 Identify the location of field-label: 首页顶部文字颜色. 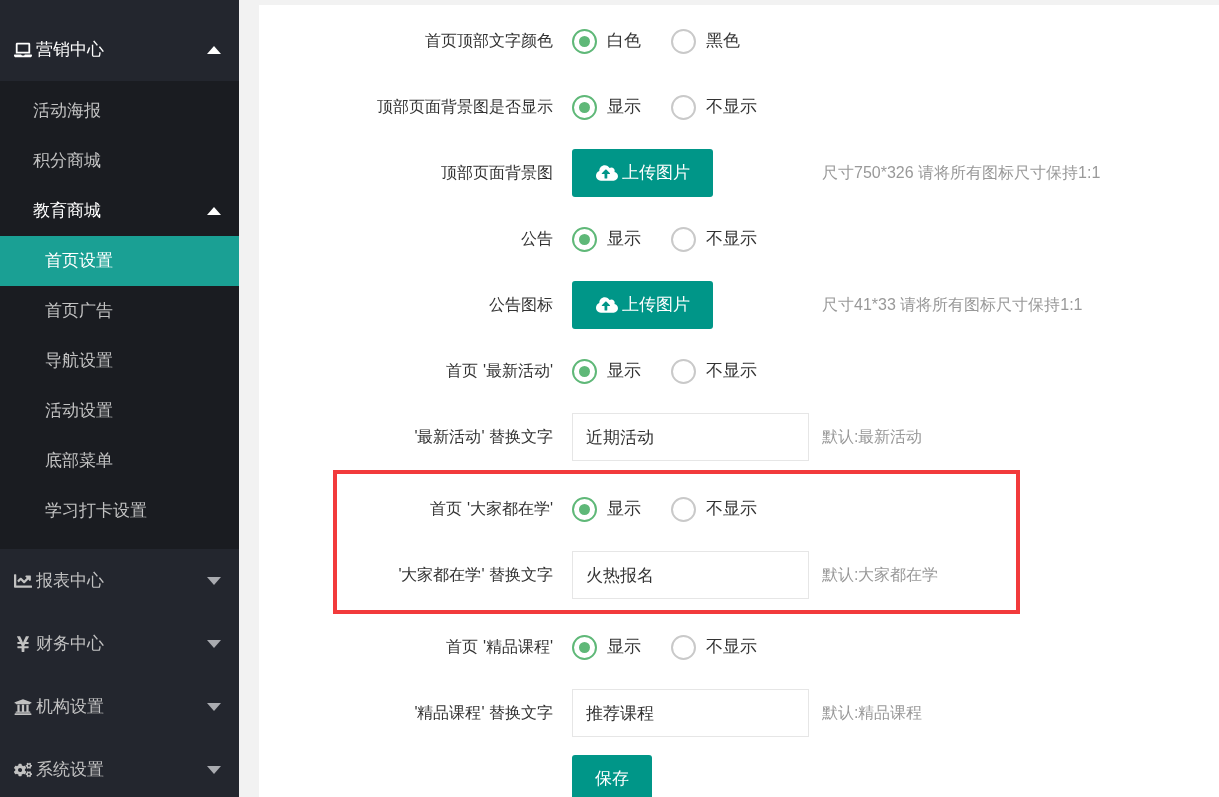
(489, 40).